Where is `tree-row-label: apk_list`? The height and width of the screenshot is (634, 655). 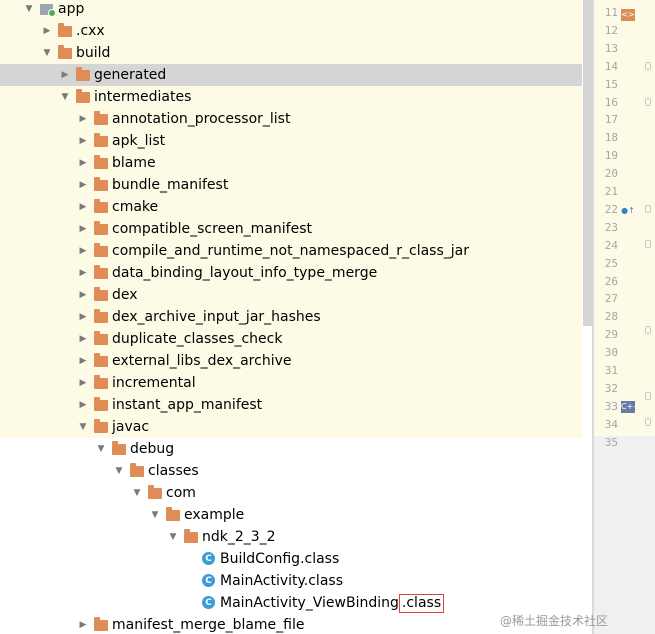 tree-row-label: apk_list is located at coordinates (139, 141).